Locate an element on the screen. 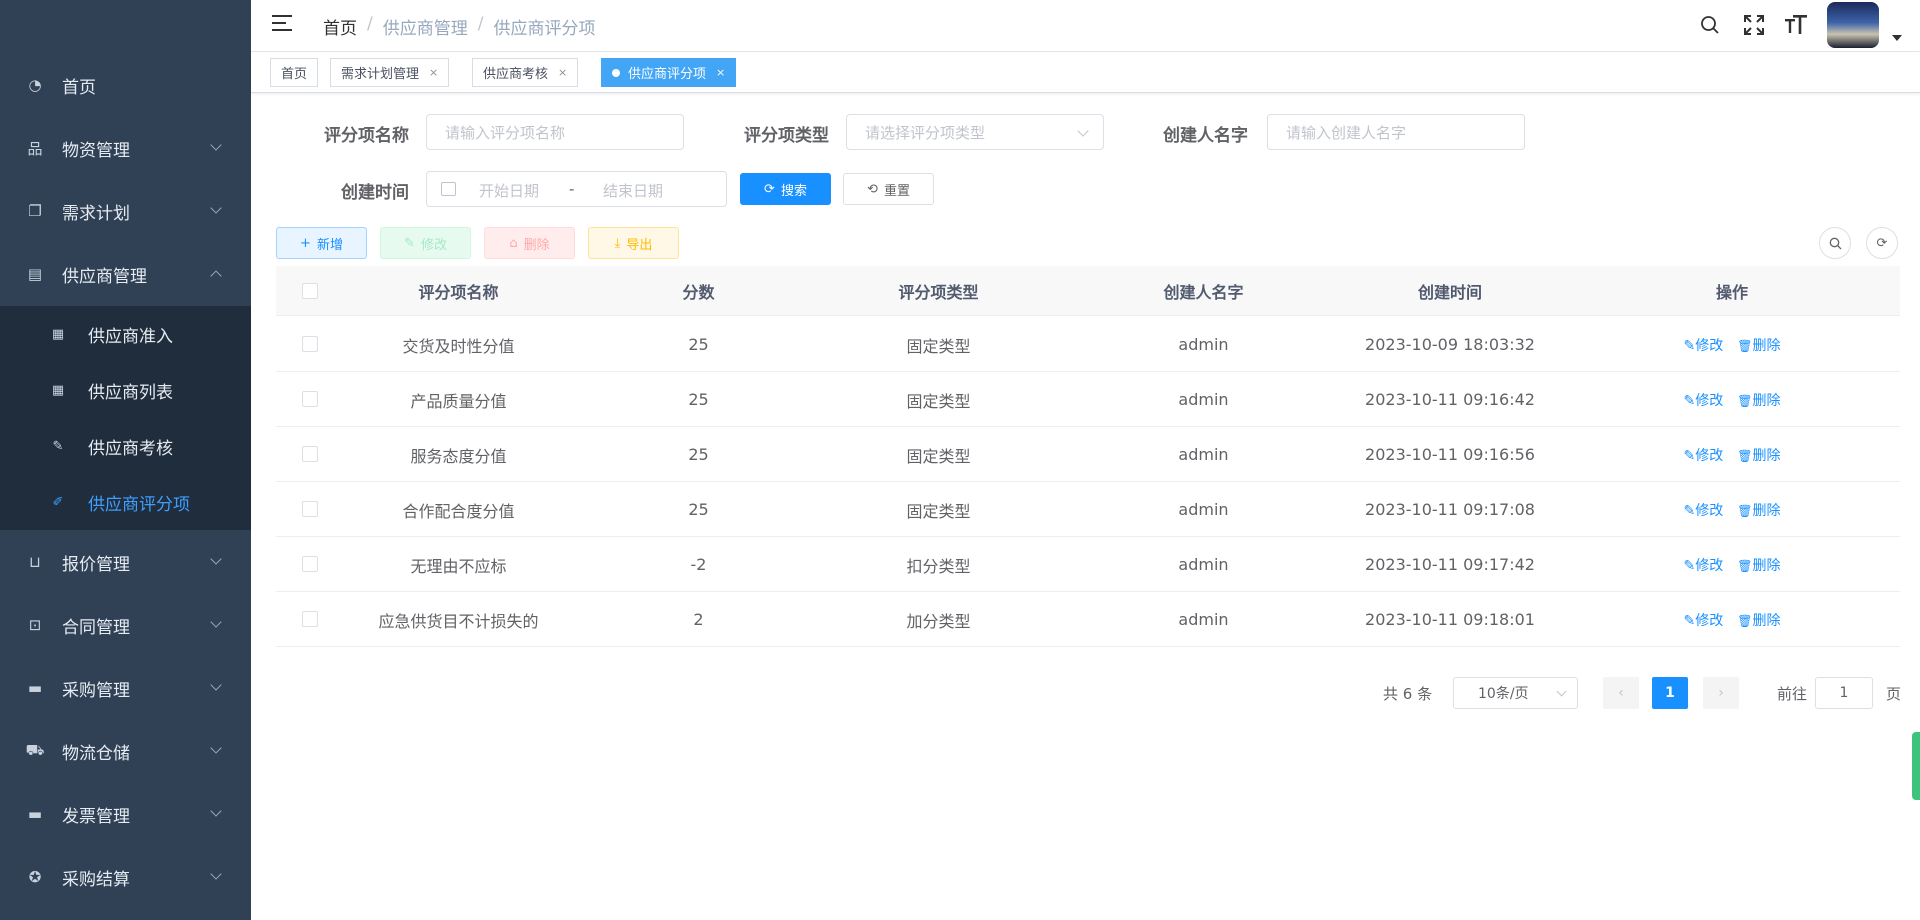 The width and height of the screenshot is (1920, 920). sidebar-item-settlement: ✪ 采购结算 is located at coordinates (125, 877).